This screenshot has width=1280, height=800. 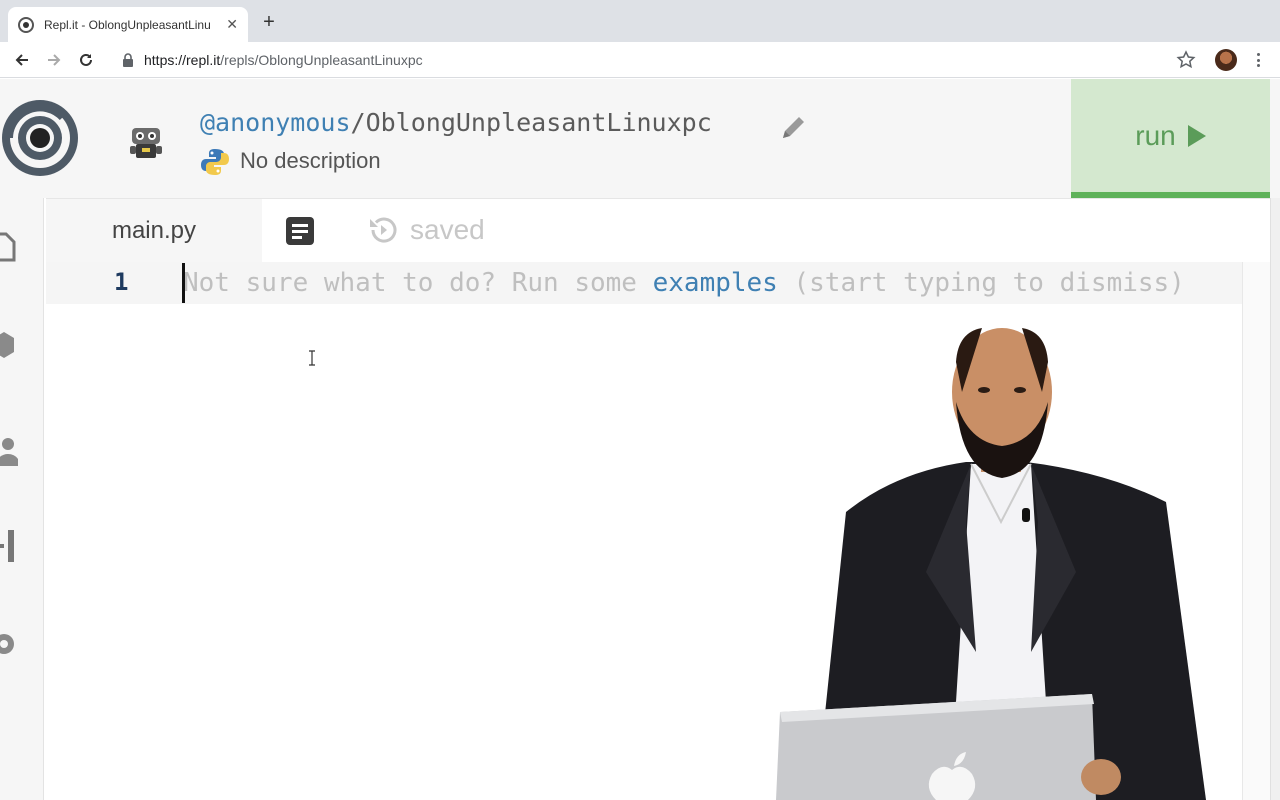 What do you see at coordinates (383, 230) in the screenshot?
I see `history-icon` at bounding box center [383, 230].